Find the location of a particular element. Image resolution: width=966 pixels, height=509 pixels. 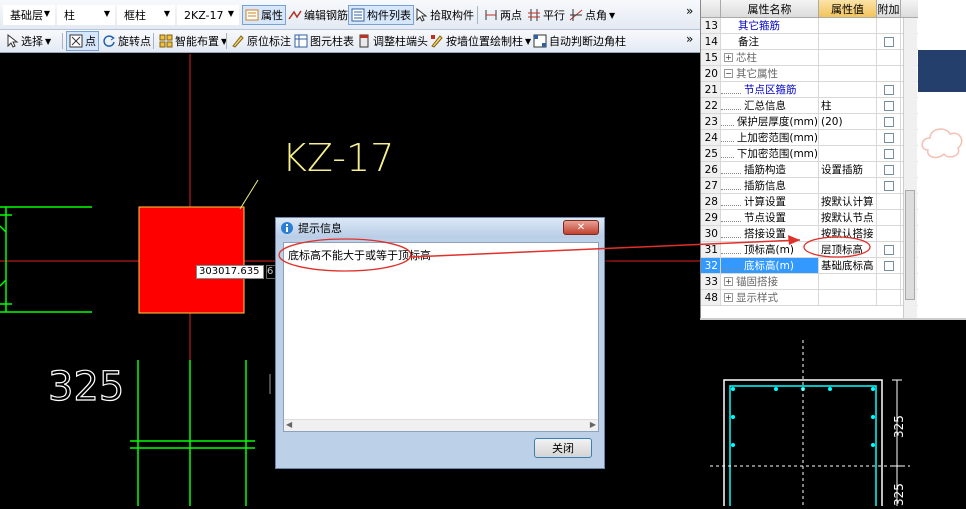

property-row: 28 计算设置 按默认计算 is located at coordinates (809, 202).